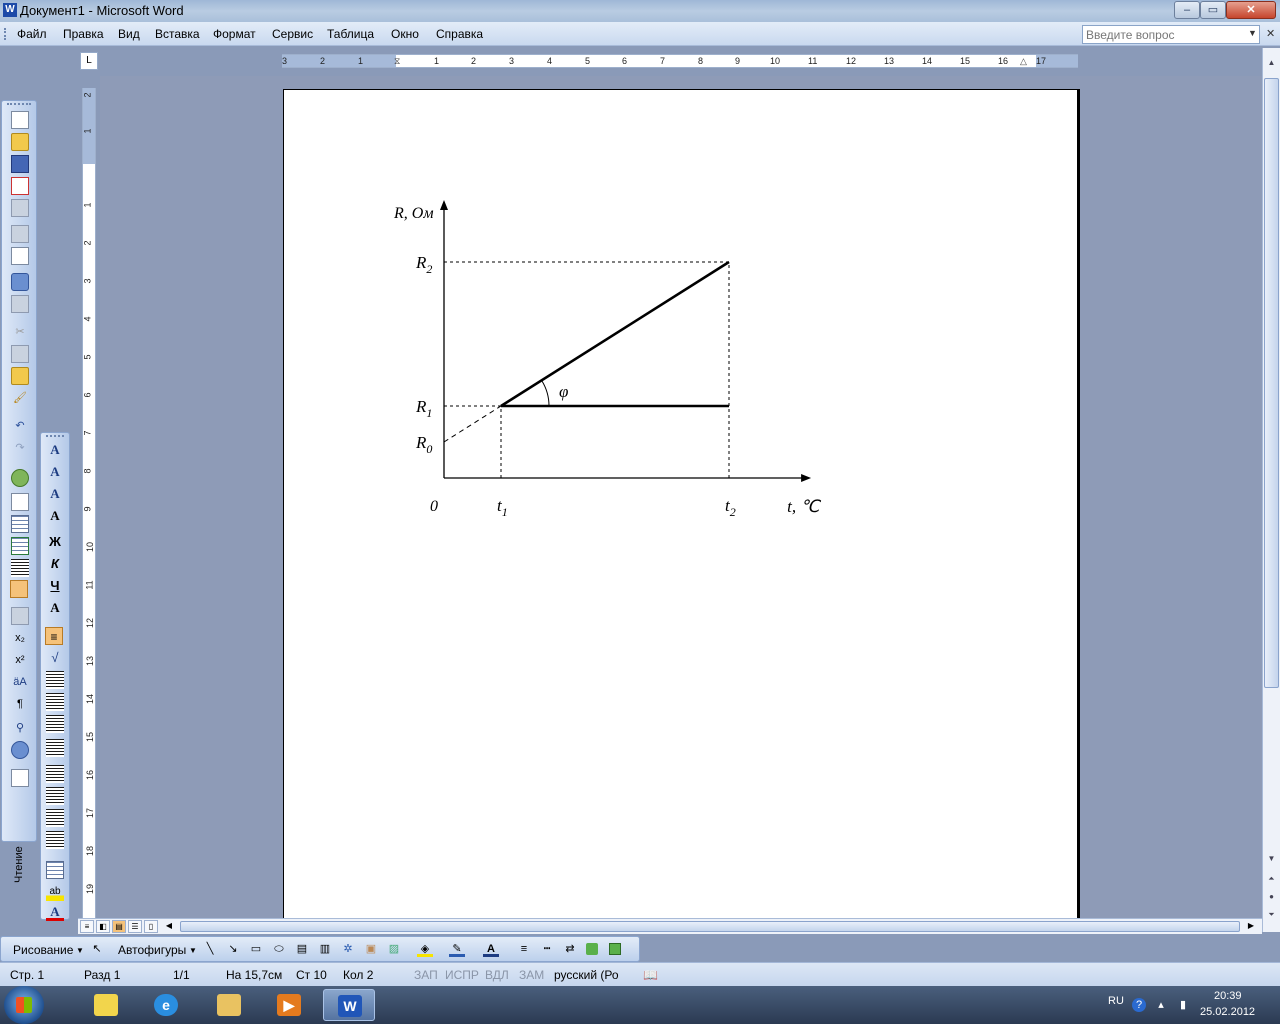 This screenshot has height=1024, width=1280. Describe the element at coordinates (20, 208) in the screenshot. I see `email-icon` at that location.